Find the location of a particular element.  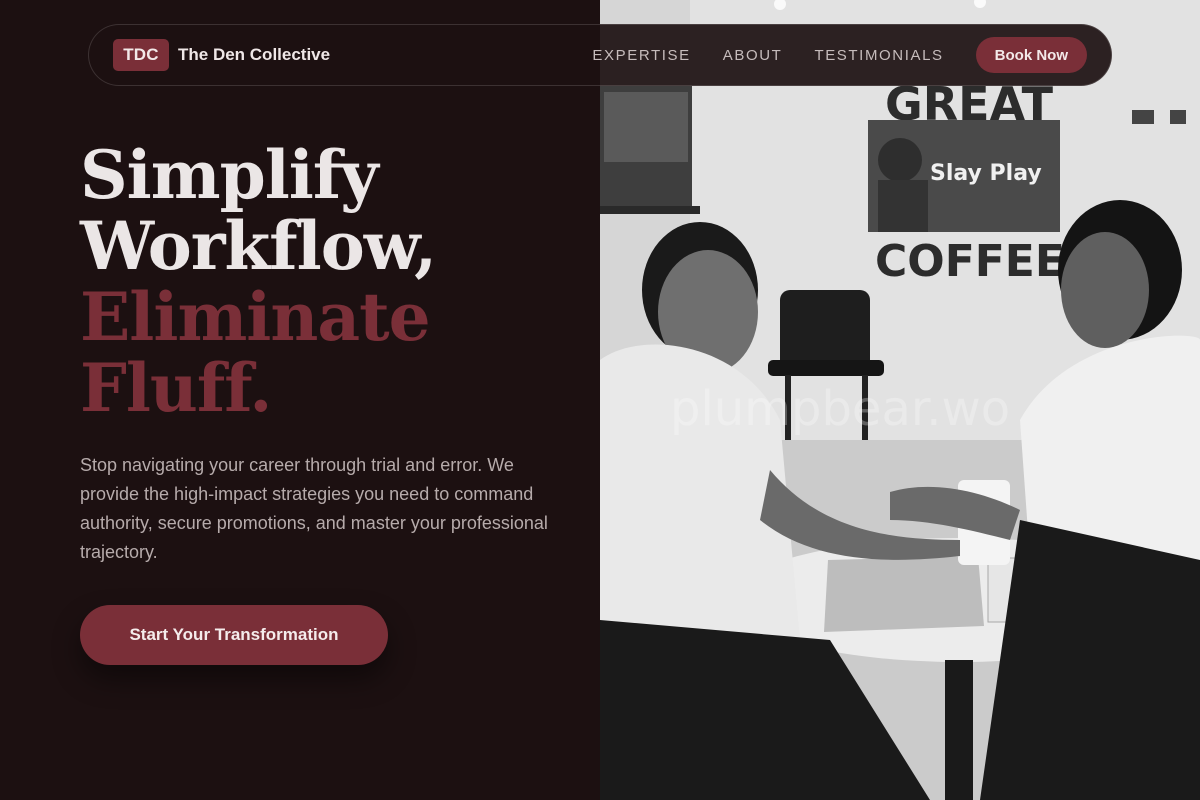

hero-headline: Simplify Workflow, Eliminate Fluff. is located at coordinates (330, 282).